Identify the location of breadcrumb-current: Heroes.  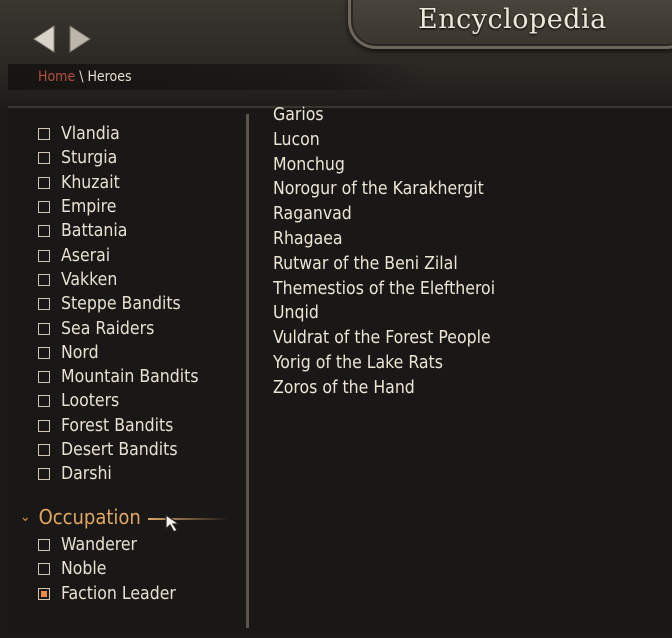
(109, 77).